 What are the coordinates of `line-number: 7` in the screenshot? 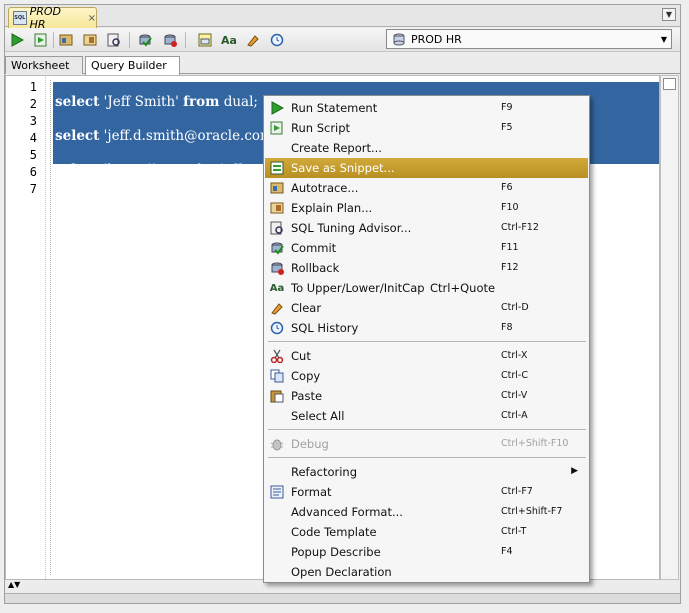 It's located at (33, 189).